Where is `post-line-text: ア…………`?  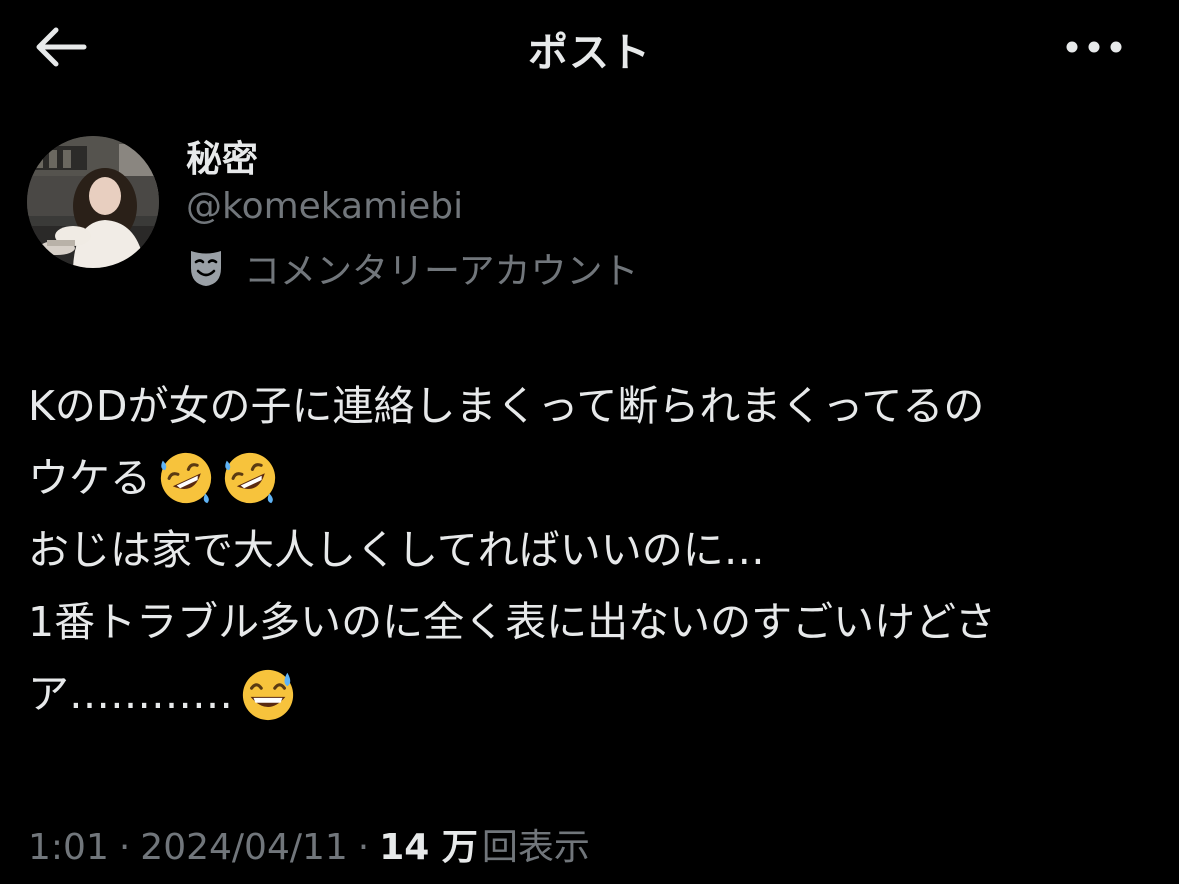
post-line-text: ア………… is located at coordinates (130, 694).